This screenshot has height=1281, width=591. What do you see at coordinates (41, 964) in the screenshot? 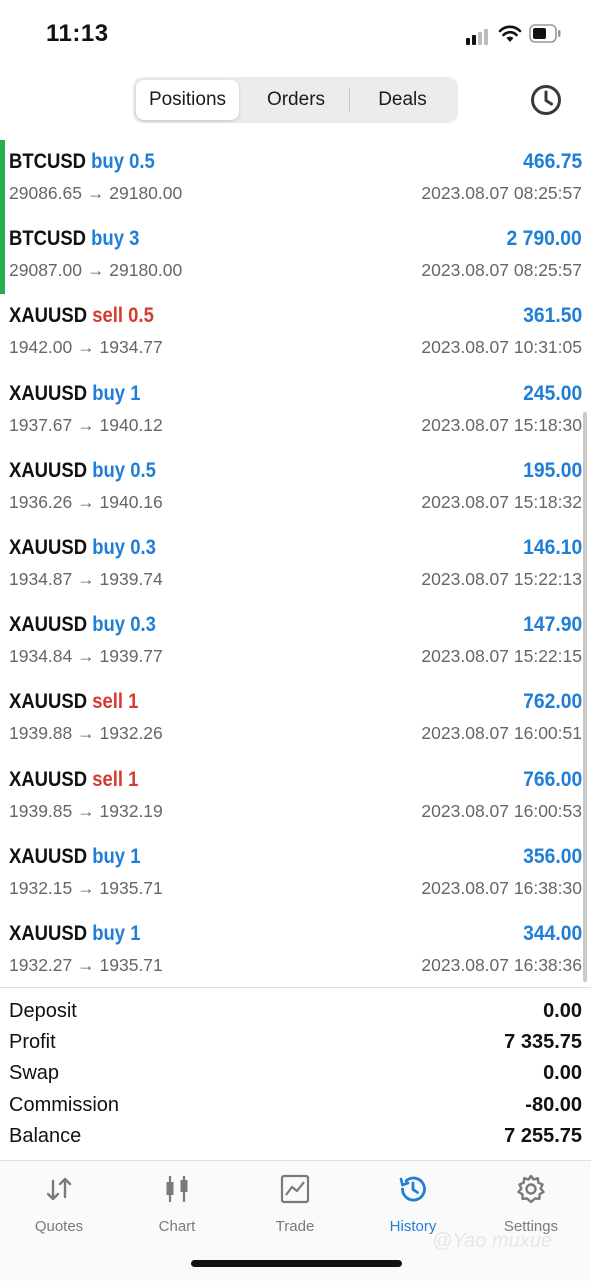
I see `open-price: 1932.27` at bounding box center [41, 964].